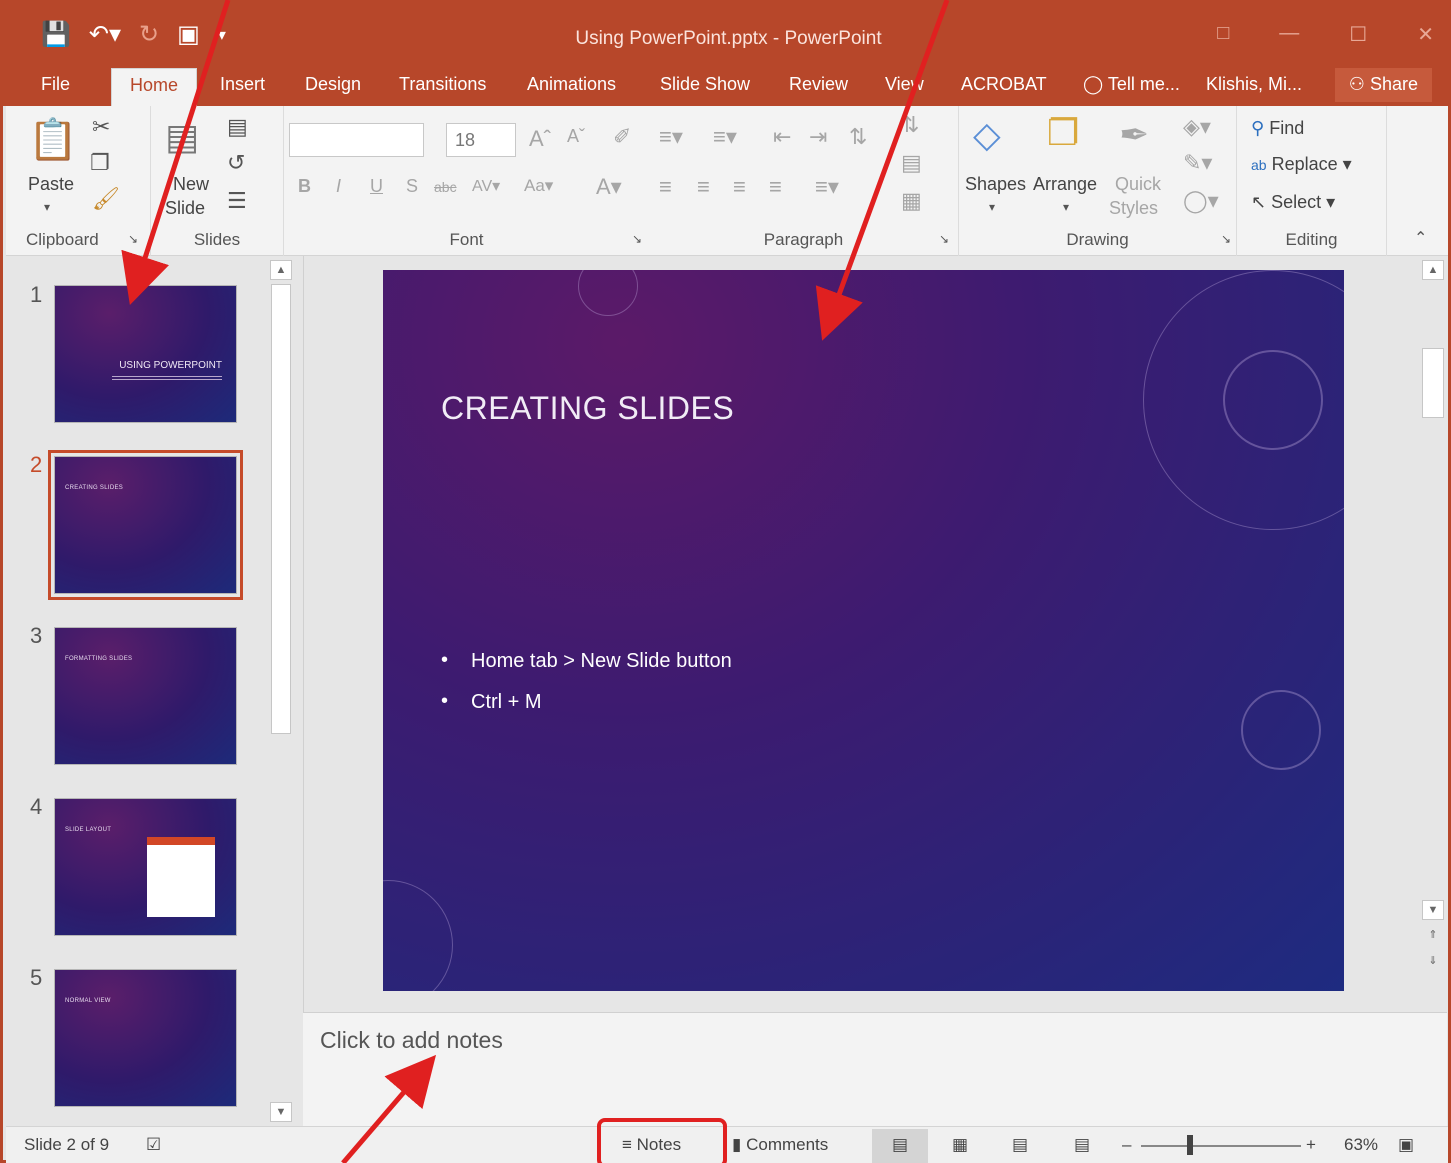 The height and width of the screenshot is (1163, 1451). I want to click on tab-home: Home, so click(154, 87).